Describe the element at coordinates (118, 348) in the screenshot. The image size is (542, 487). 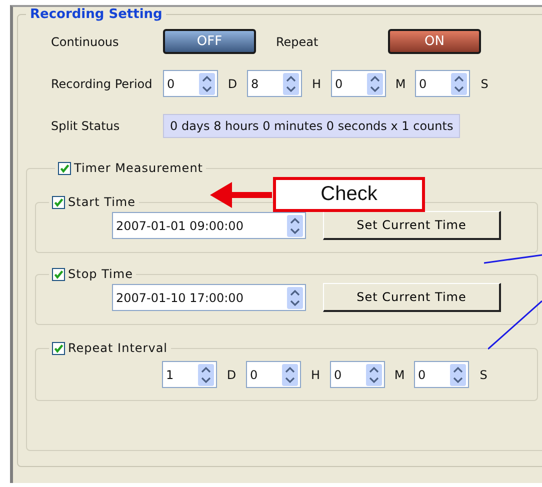
I see `checkbox-label: Repeat Interval` at that location.